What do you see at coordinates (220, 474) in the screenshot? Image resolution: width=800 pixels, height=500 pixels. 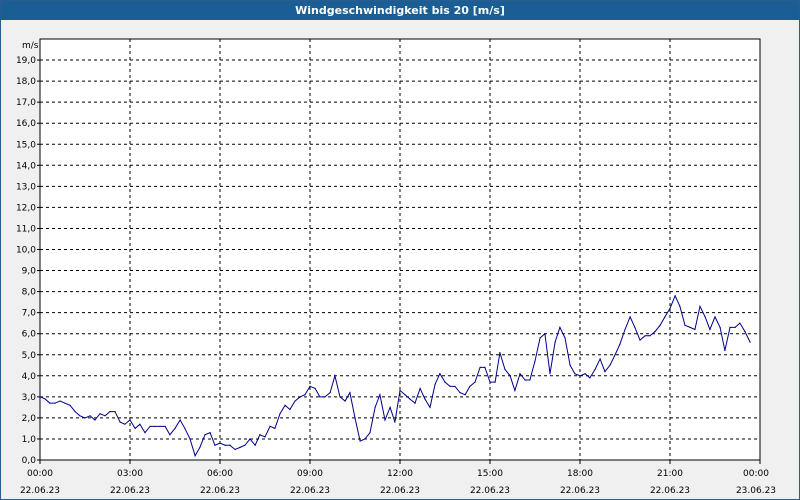 I see `x-tick-time: 06:00` at bounding box center [220, 474].